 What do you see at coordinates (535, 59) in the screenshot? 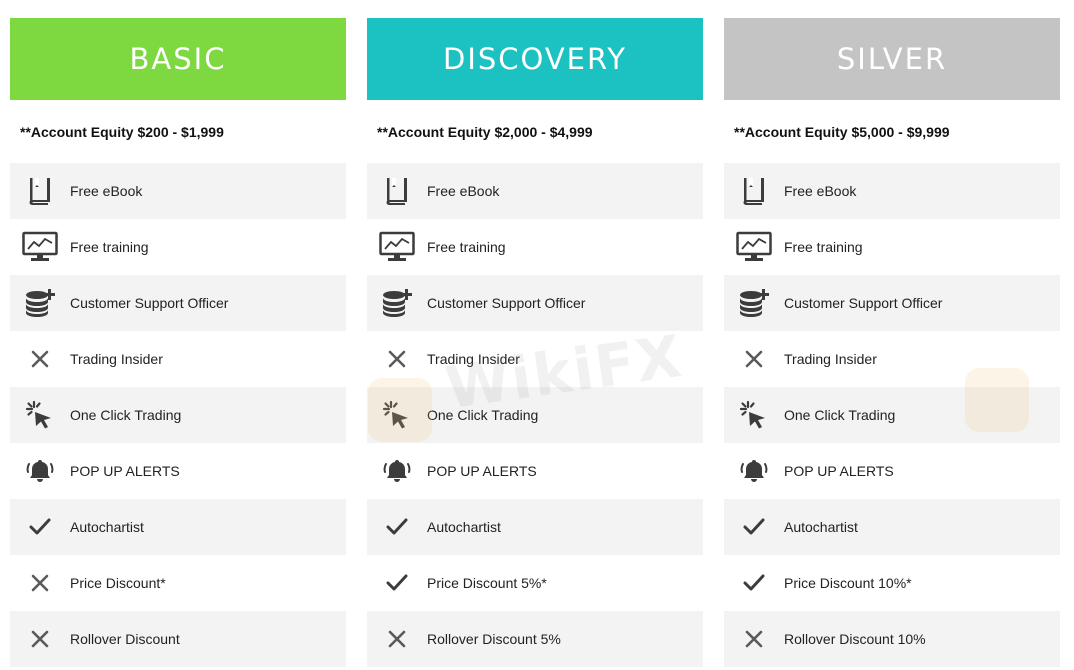
I see `plan-header: DISCOVERY` at bounding box center [535, 59].